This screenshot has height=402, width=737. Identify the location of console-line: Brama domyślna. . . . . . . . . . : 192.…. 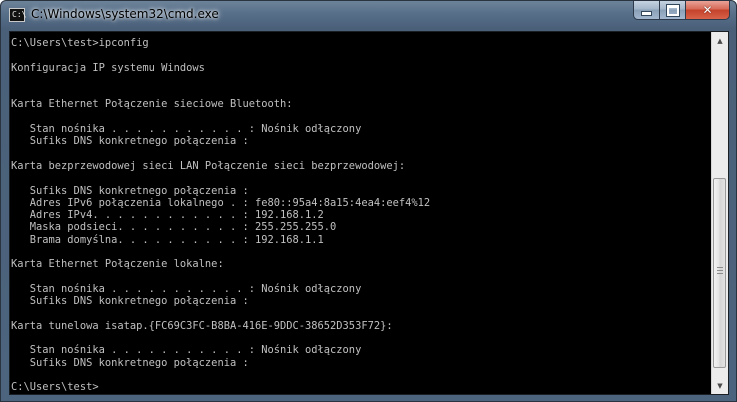
(167, 239).